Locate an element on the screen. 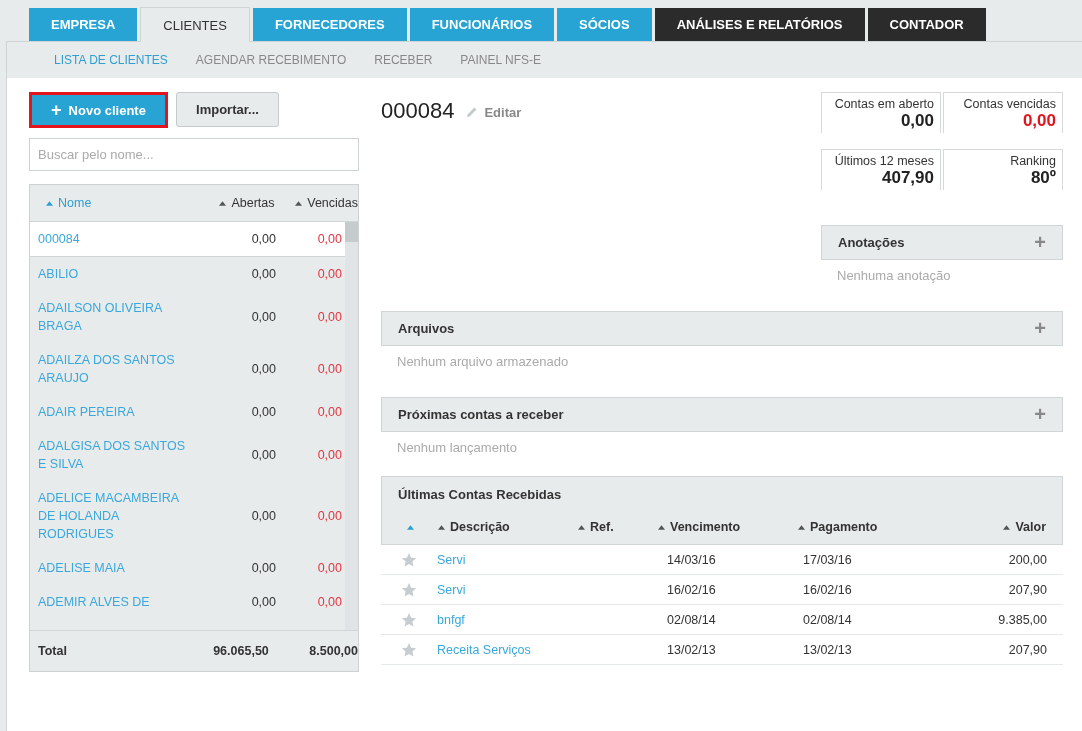 The width and height of the screenshot is (1082, 731). panel-title: Últimas Contas Recebidas is located at coordinates (480, 495).